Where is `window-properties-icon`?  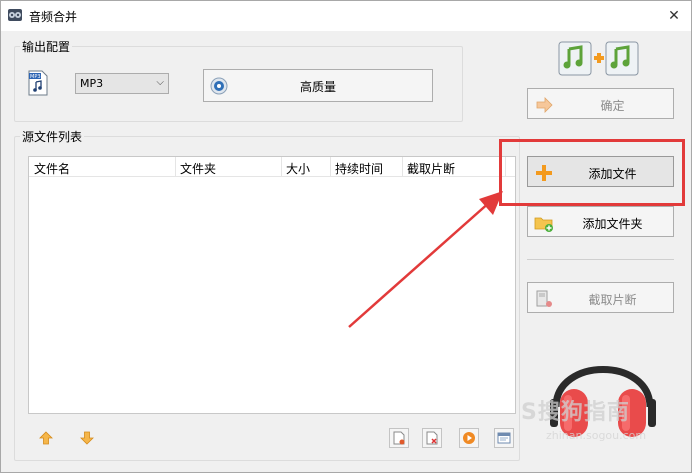 window-properties-icon is located at coordinates (504, 438).